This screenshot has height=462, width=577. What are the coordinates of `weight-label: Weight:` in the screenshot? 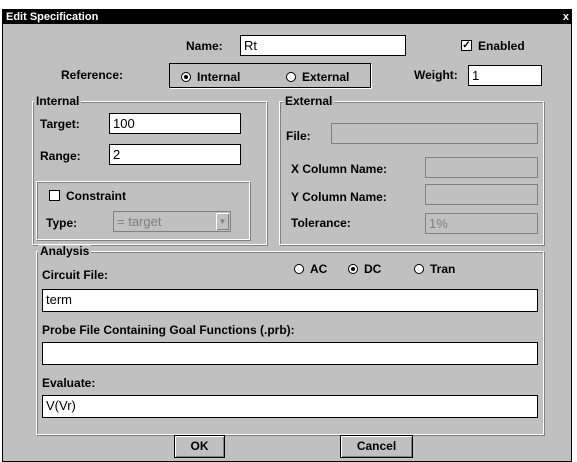 It's located at (436, 75).